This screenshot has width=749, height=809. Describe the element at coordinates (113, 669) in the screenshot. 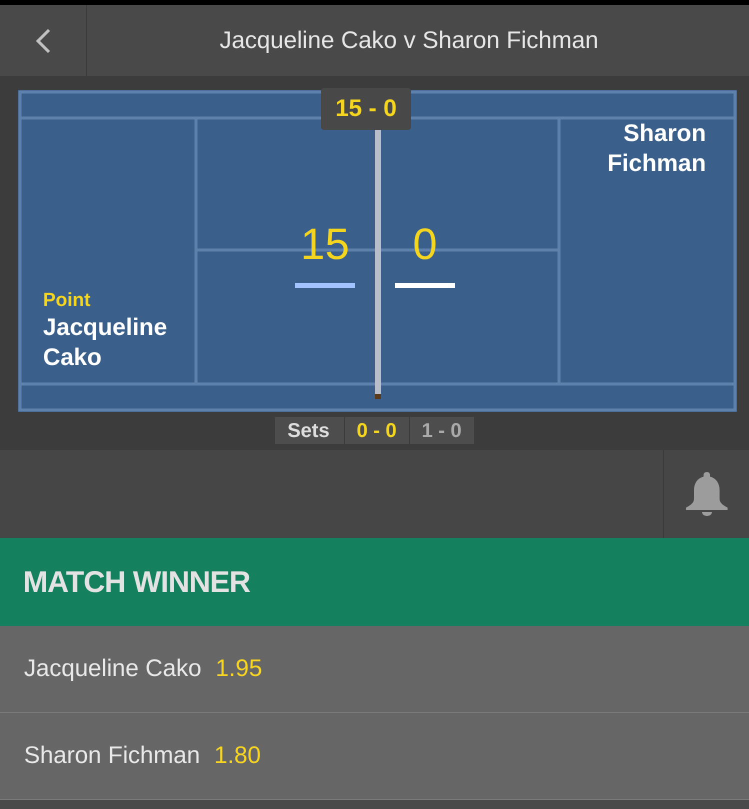

I see `selection-name: Jacqueline Cako` at that location.